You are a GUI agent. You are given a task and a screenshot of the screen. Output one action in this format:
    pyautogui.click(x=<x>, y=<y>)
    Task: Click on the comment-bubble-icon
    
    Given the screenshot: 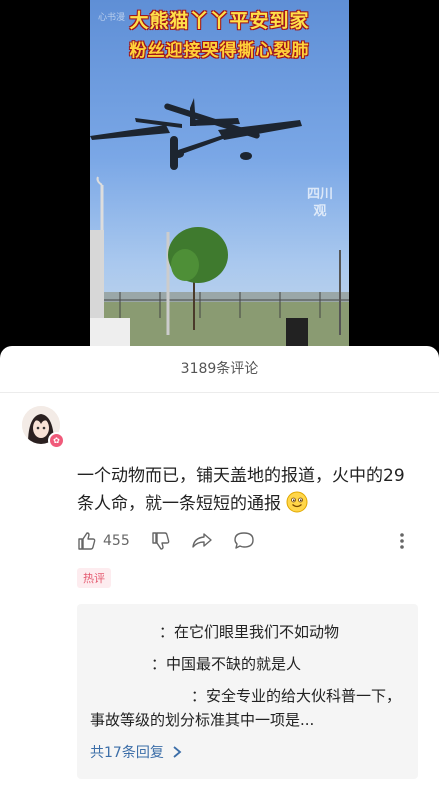 What is the action you would take?
    pyautogui.click(x=244, y=540)
    